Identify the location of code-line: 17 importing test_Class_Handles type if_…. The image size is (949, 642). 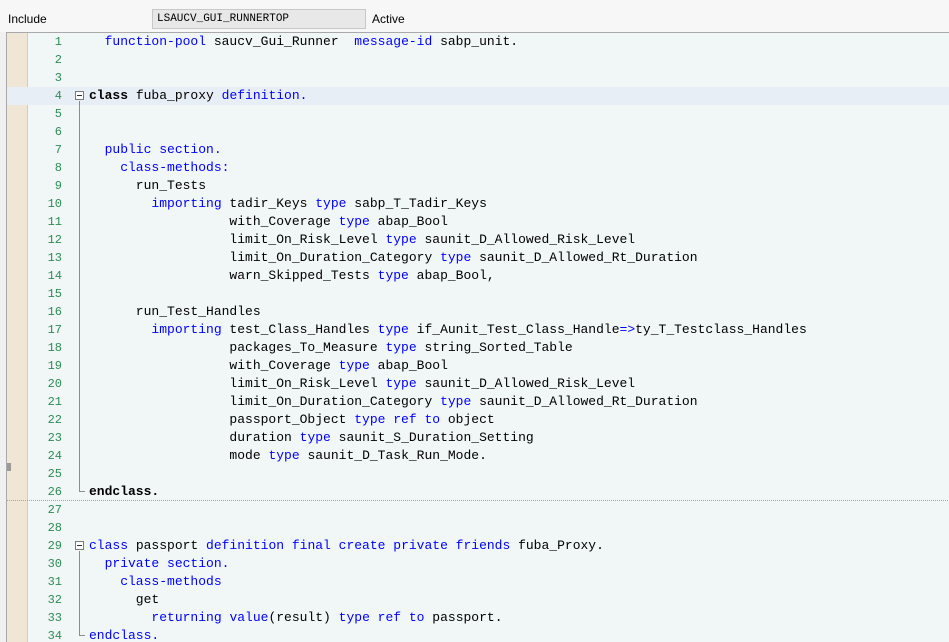
(478, 330).